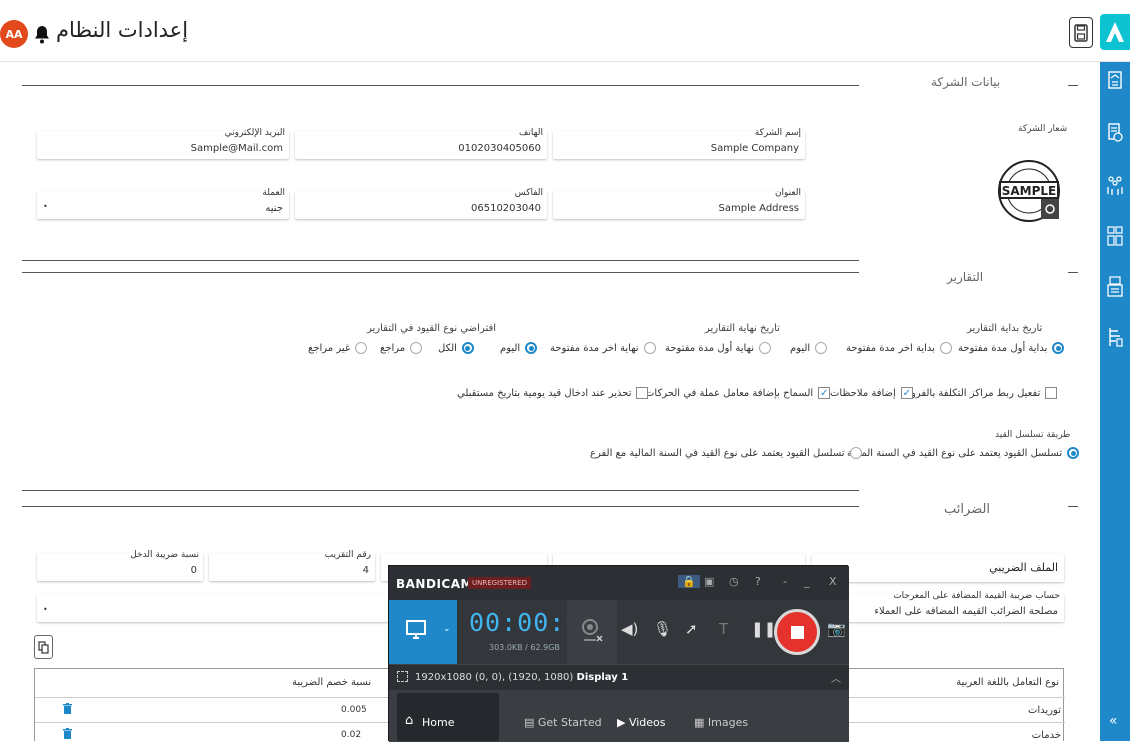 This screenshot has height=747, width=1130. Describe the element at coordinates (1115, 81) in the screenshot. I see `sidebar-item-dashboard-icon` at that location.